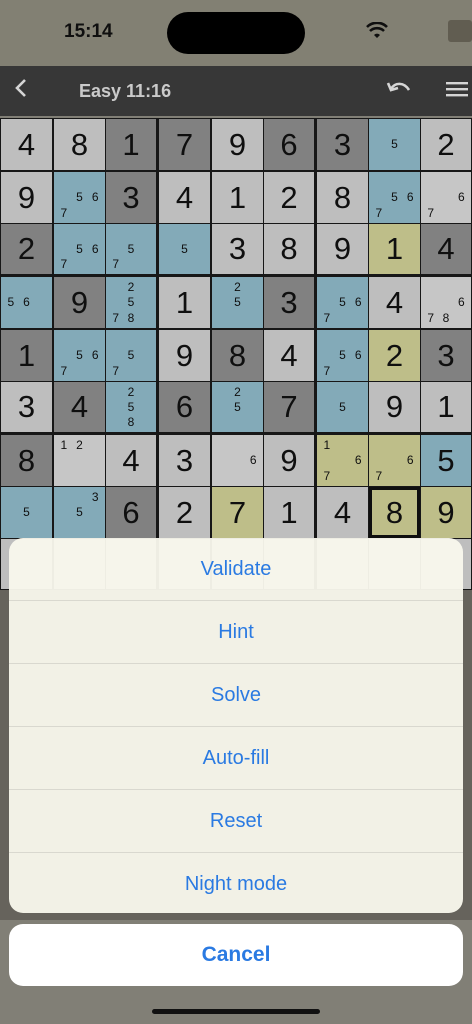 The width and height of the screenshot is (472, 1024). I want to click on validate-button: Validate, so click(236, 569).